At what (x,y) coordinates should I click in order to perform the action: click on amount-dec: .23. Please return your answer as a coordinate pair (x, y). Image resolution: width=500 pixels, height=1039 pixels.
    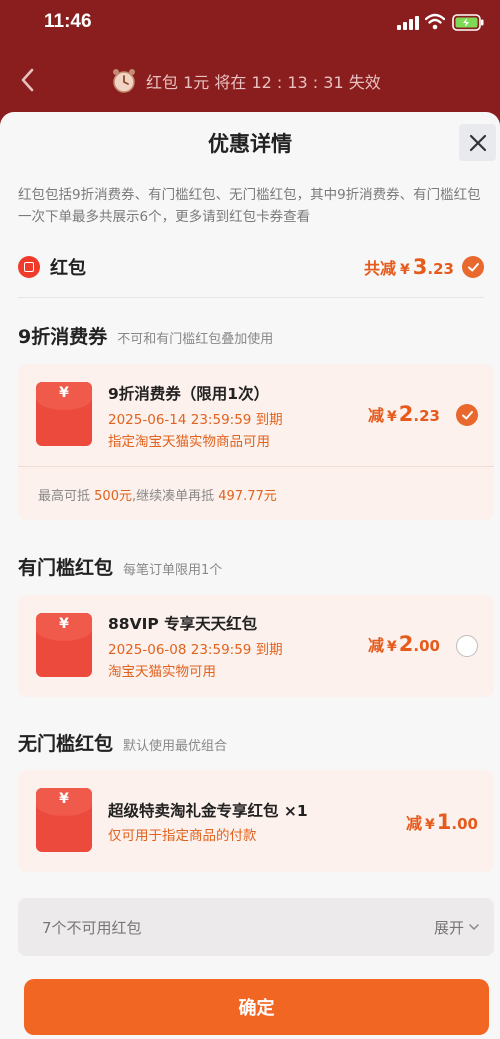
    Looking at the image, I should click on (426, 416).